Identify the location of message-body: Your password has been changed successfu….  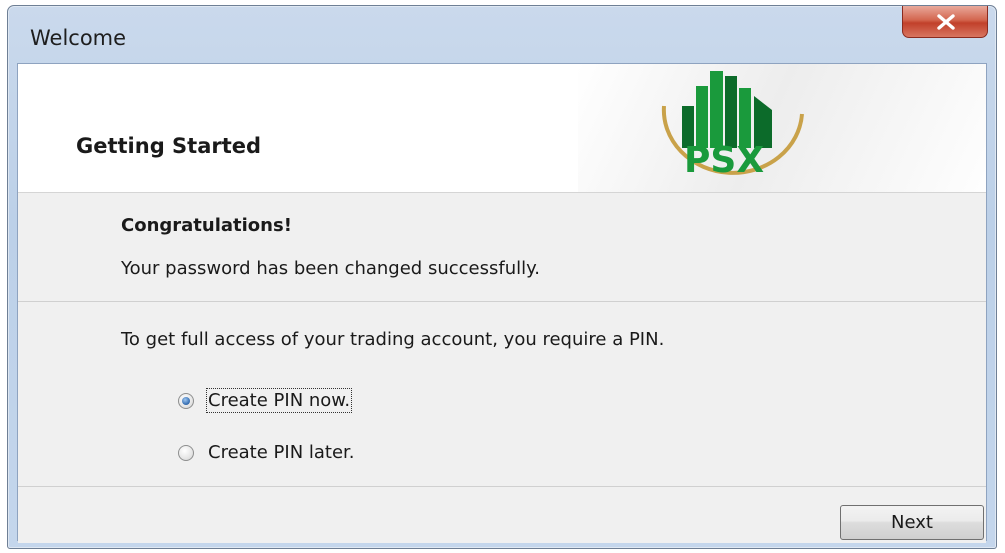
(330, 268).